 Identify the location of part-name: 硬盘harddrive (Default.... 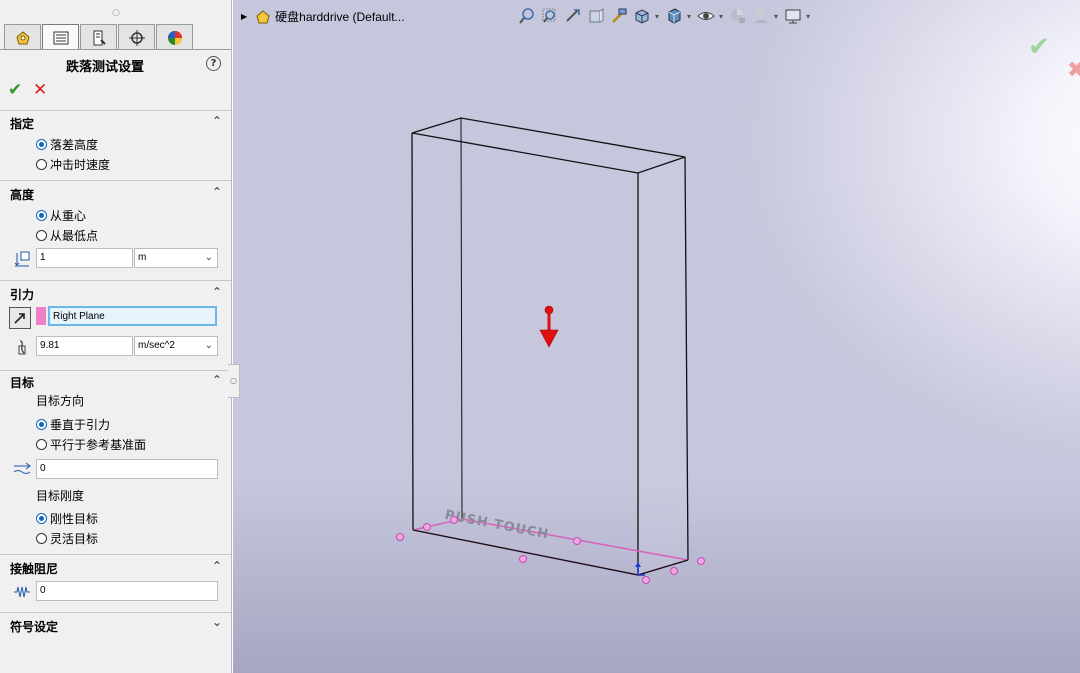
(340, 17).